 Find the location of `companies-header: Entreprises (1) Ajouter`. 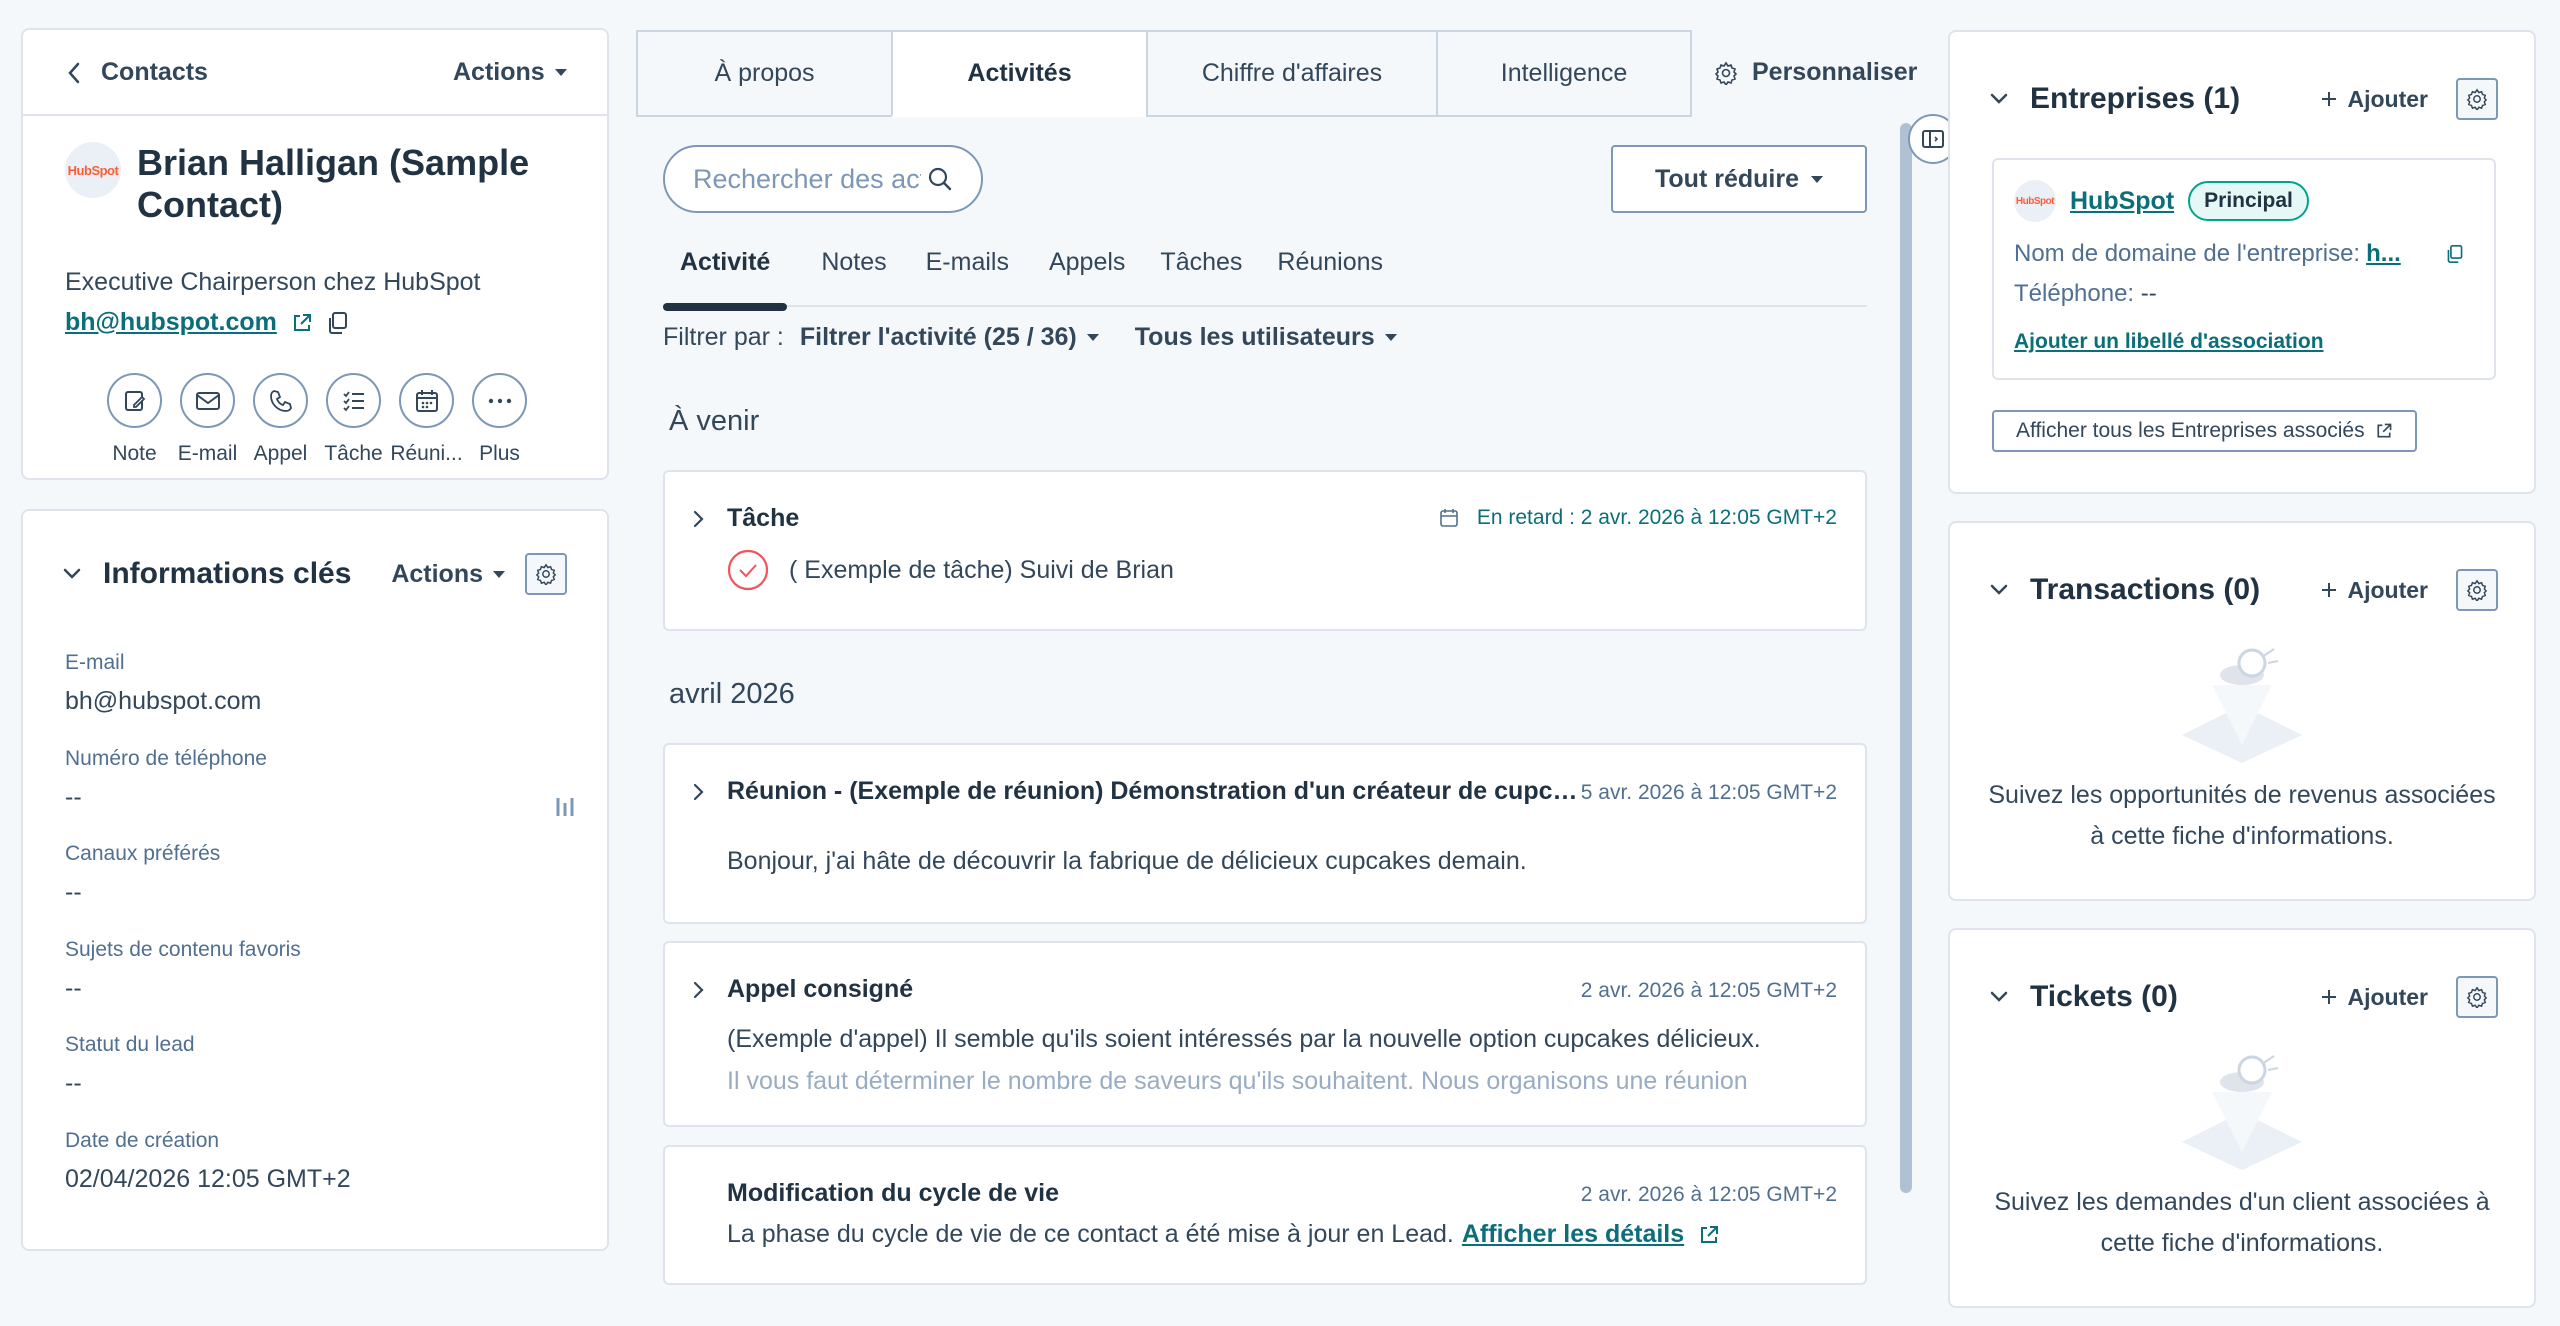

companies-header: Entreprises (1) Ajouter is located at coordinates (2244, 99).